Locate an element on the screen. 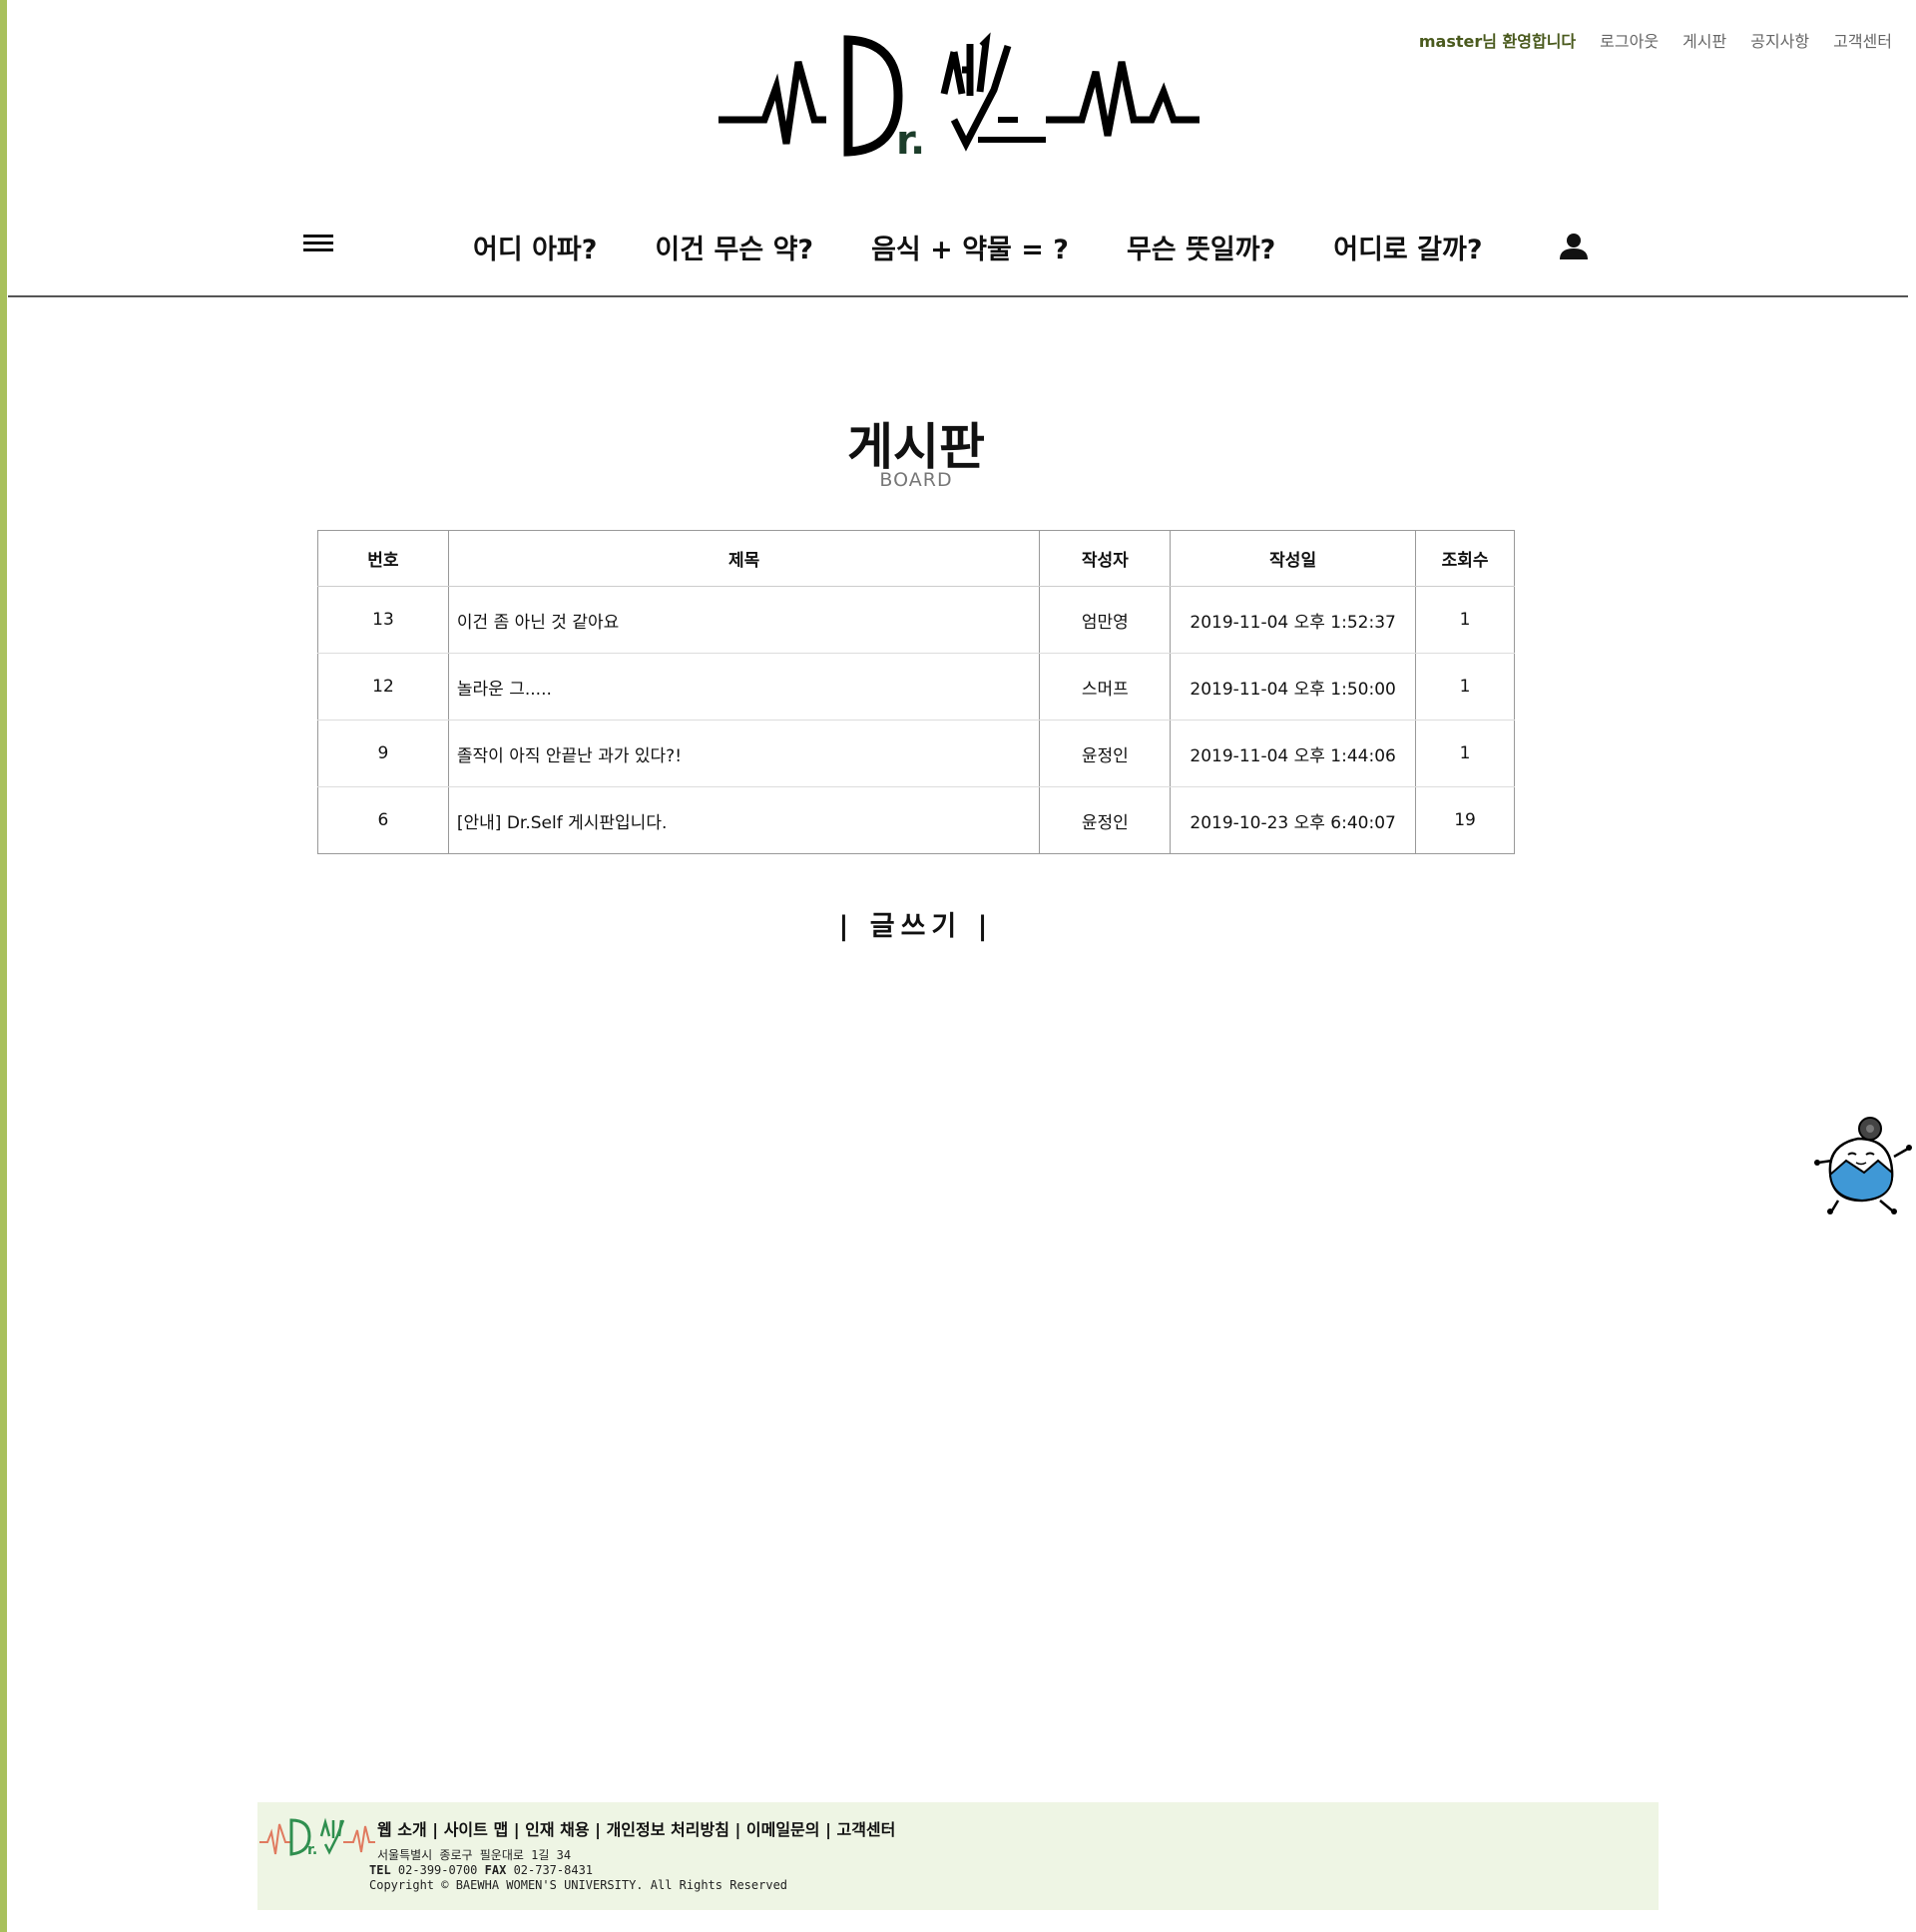  post-date: 2019-11-04 오후 1:52:37 is located at coordinates (1293, 620).